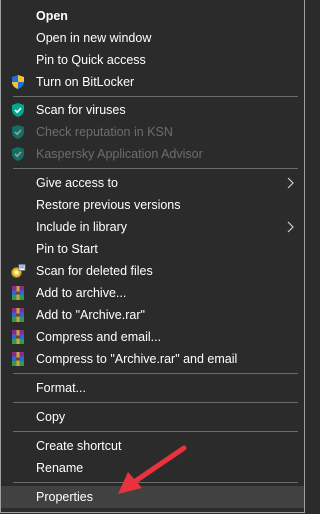 The width and height of the screenshot is (320, 514). What do you see at coordinates (119, 154) in the screenshot?
I see `menu-item-label: Kaspersky Application Advisor` at bounding box center [119, 154].